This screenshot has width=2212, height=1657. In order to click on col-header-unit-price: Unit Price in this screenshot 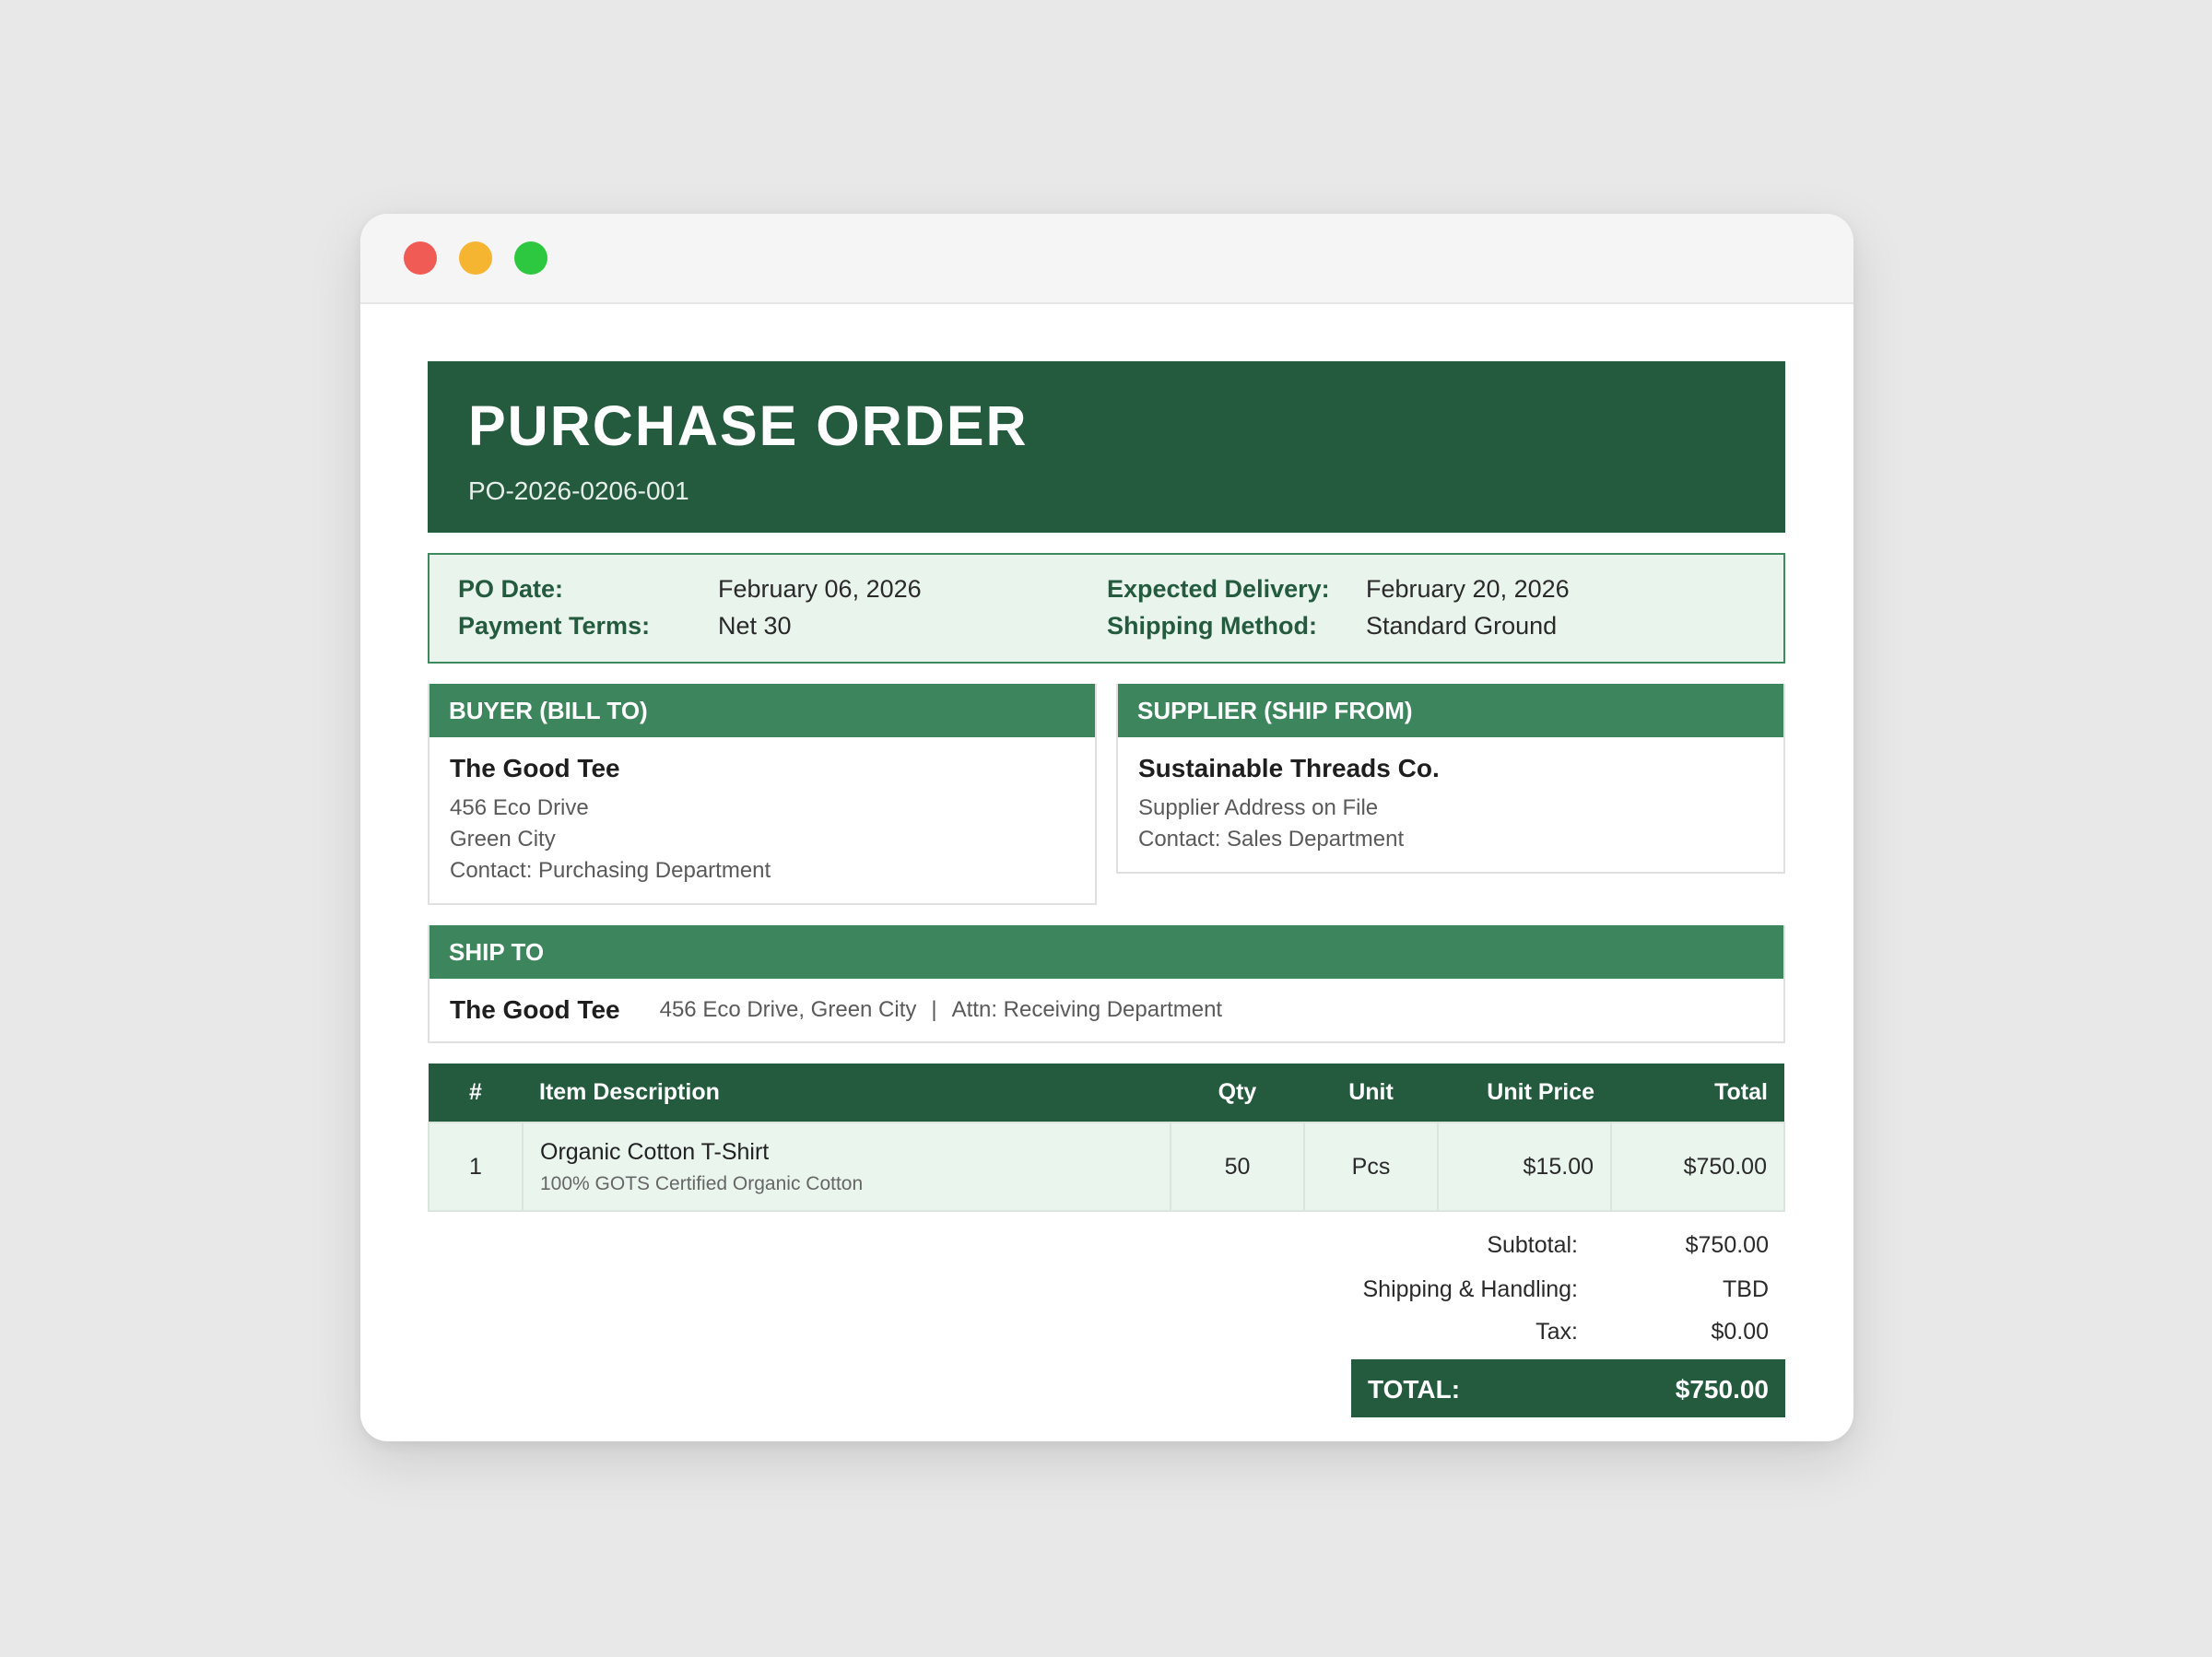, I will do `click(1524, 1093)`.